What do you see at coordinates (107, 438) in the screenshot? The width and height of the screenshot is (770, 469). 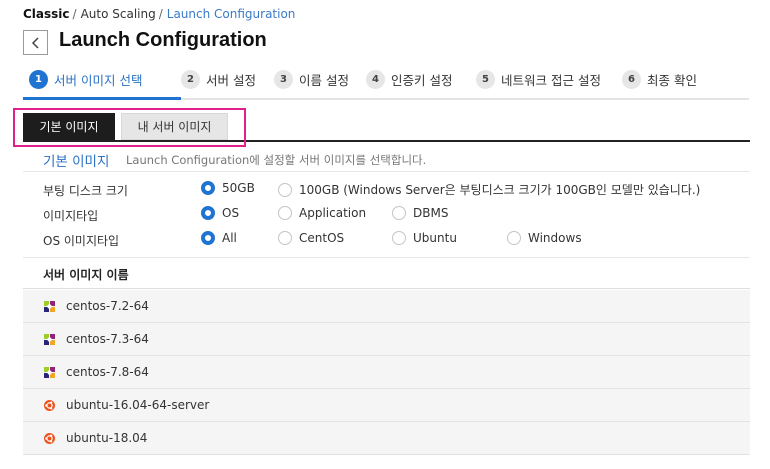 I see `image-name: ubuntu-18.04` at bounding box center [107, 438].